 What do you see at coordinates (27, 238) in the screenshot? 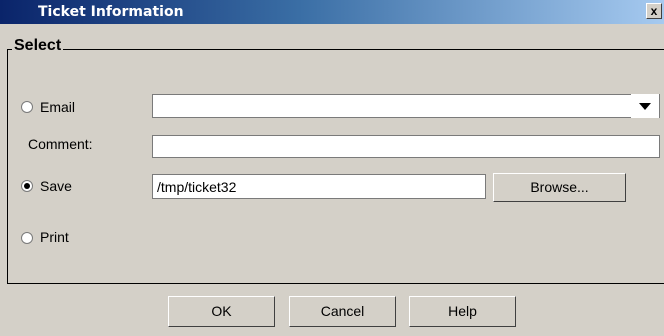
I see `print-radio` at bounding box center [27, 238].